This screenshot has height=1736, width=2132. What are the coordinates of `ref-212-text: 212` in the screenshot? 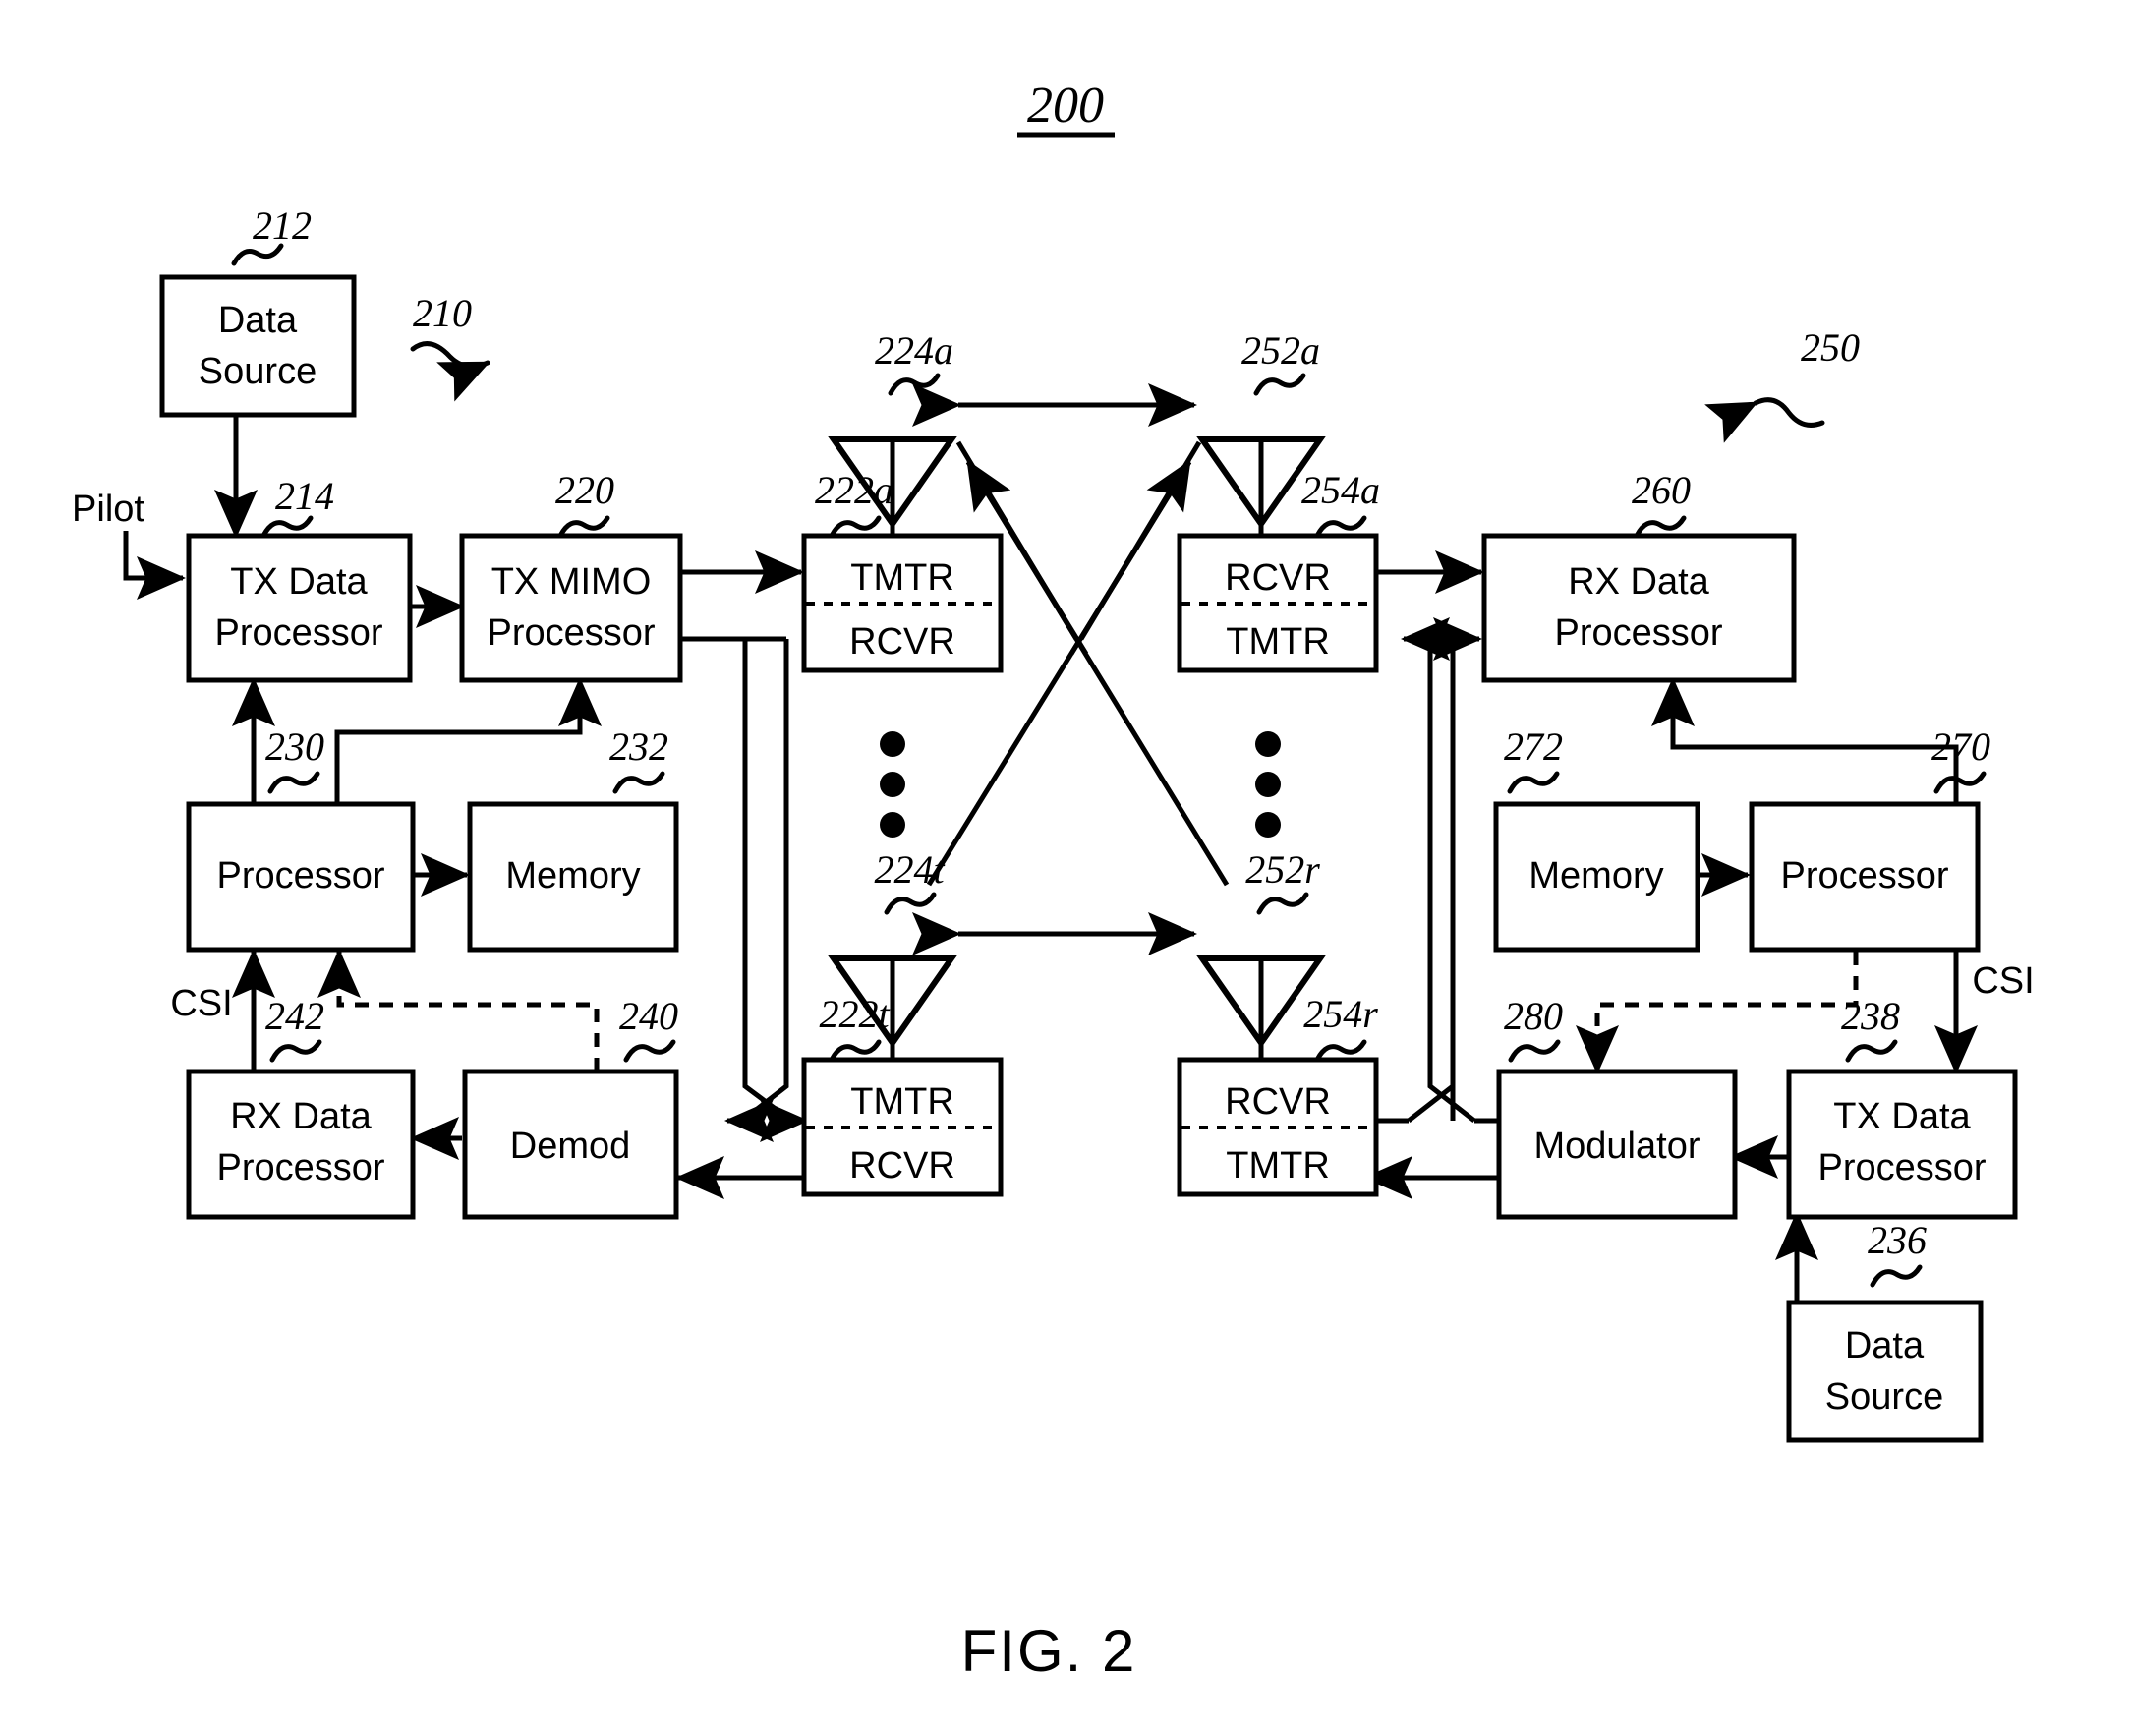 It's located at (282, 225).